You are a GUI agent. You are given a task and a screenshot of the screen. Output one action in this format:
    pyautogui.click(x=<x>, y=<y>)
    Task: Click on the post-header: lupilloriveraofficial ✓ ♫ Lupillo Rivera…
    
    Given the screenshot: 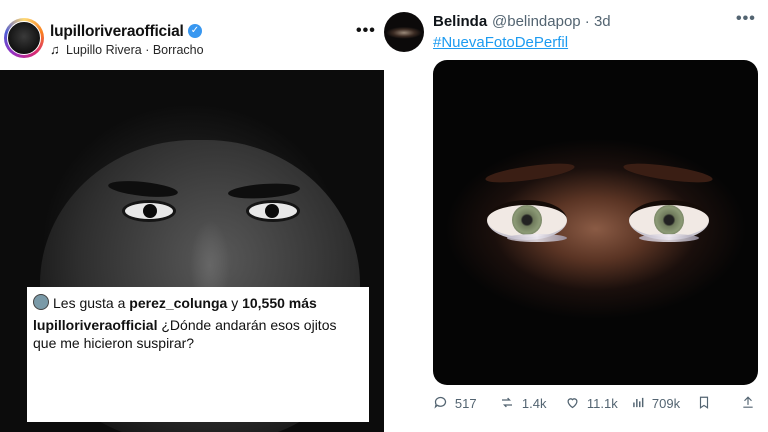 What is the action you would take?
    pyautogui.click(x=192, y=35)
    